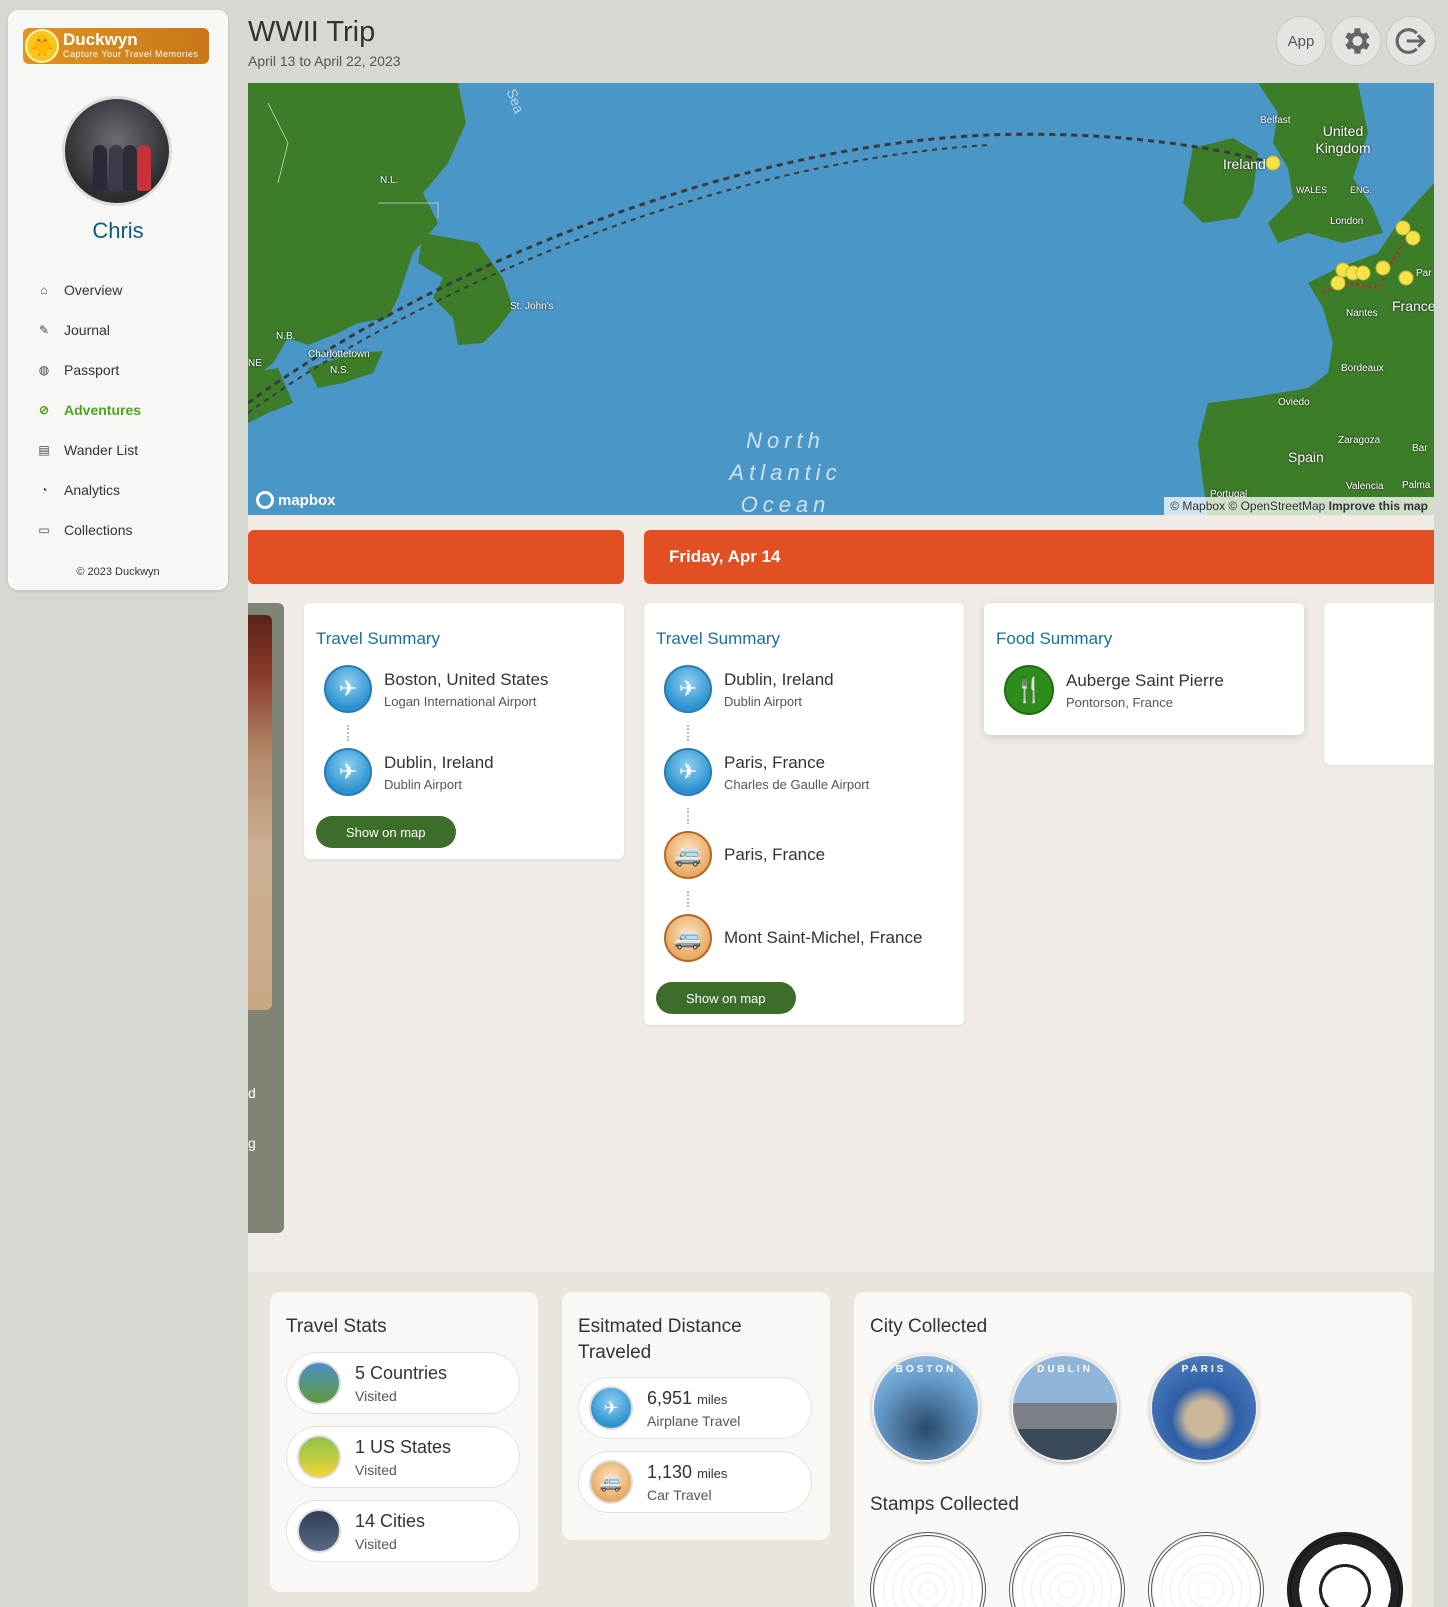 The height and width of the screenshot is (1607, 1448). I want to click on duckwyn-logo: 🐥 Duckwyn Capture Your Travel Memories, so click(116, 46).